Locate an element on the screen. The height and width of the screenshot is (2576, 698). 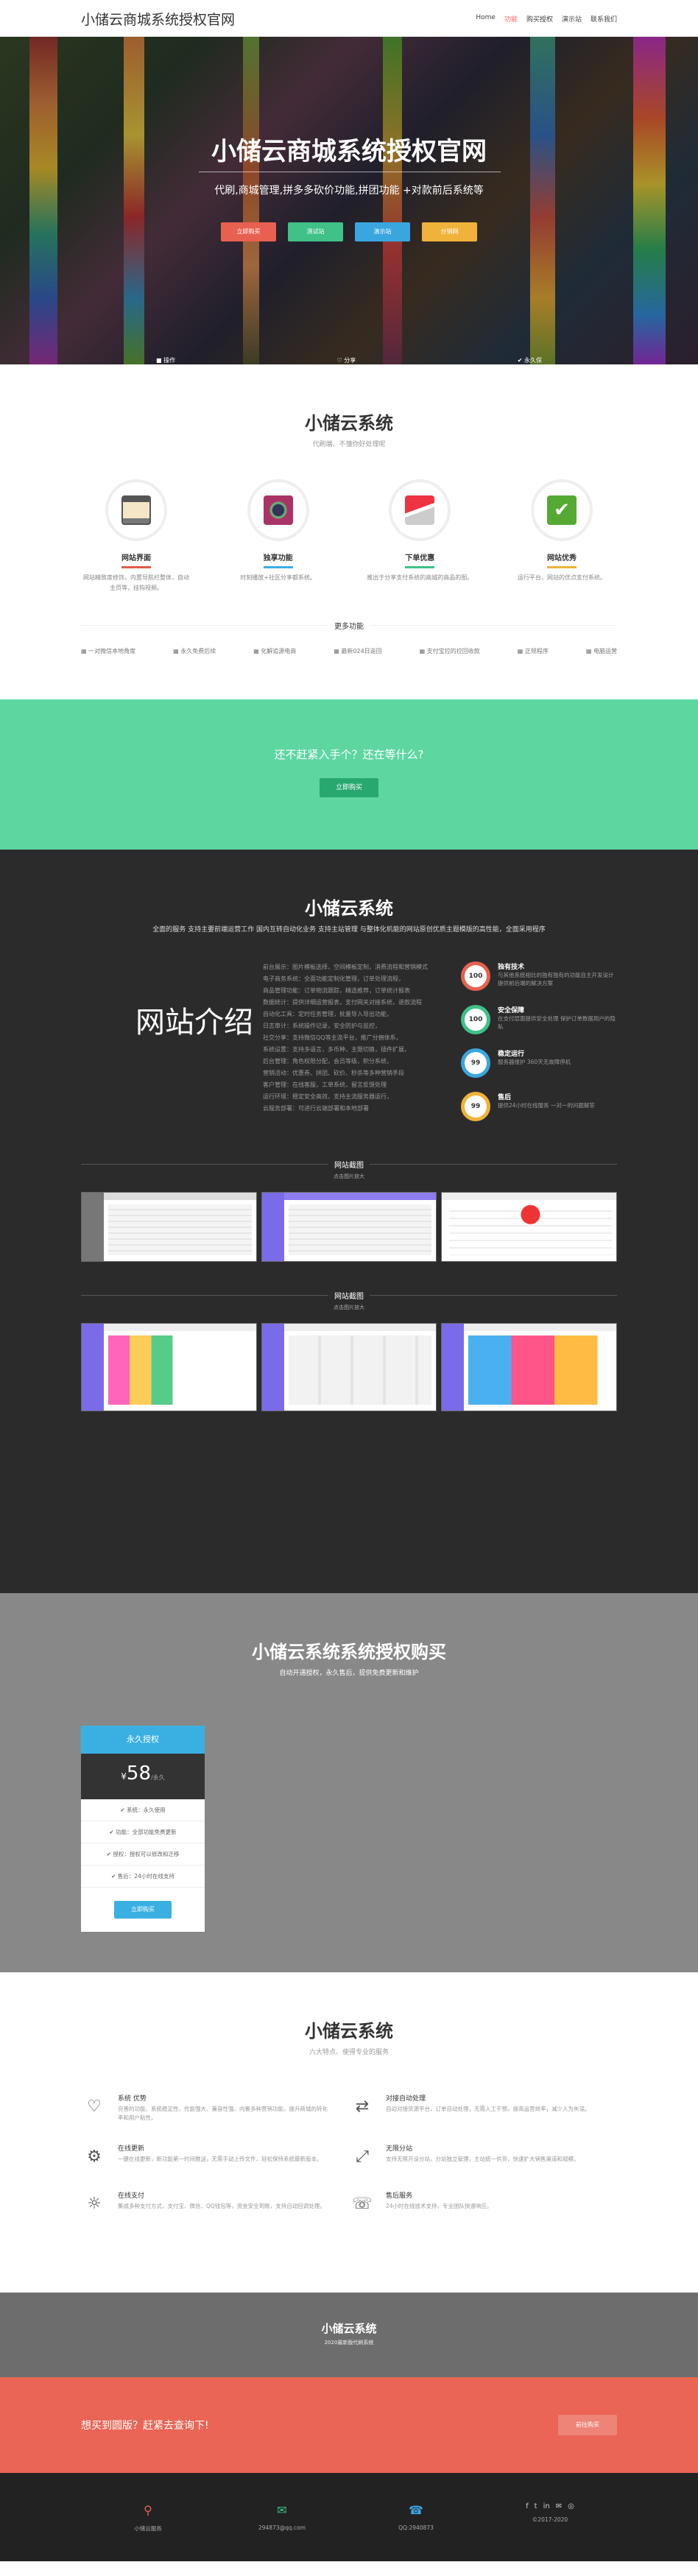
hero-subtitle: 代刷,商城管理,拼多多砍价功能,拼团功能 +对款前后系统等 is located at coordinates (349, 191).